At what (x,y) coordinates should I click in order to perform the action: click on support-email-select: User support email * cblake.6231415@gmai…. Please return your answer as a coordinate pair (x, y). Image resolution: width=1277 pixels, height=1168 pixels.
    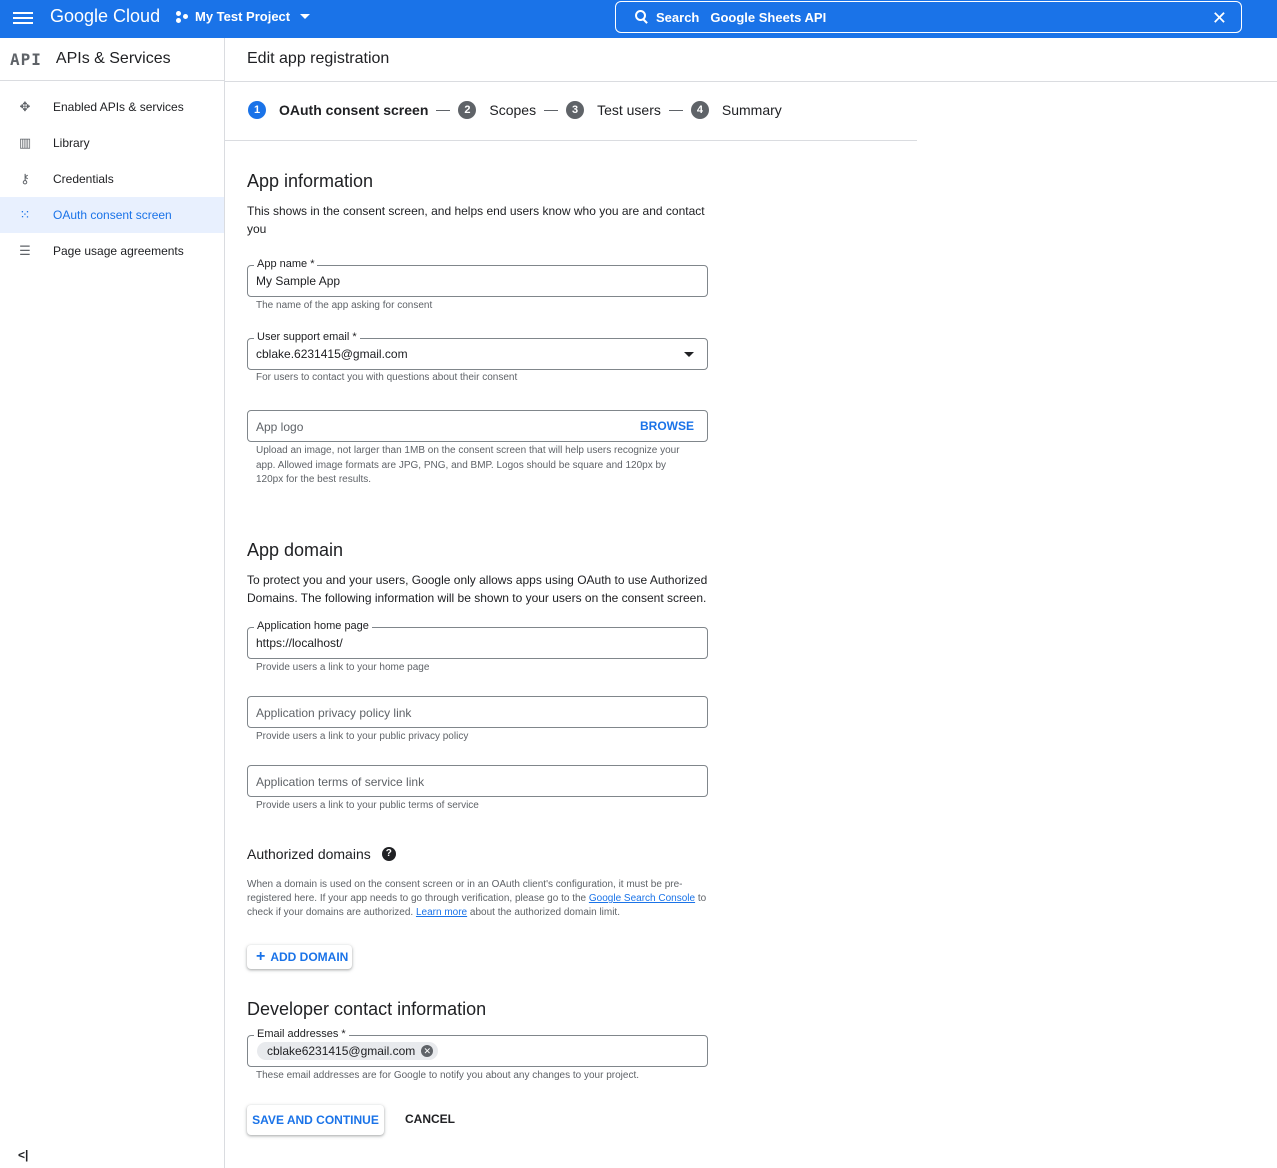
    Looking at the image, I should click on (477, 350).